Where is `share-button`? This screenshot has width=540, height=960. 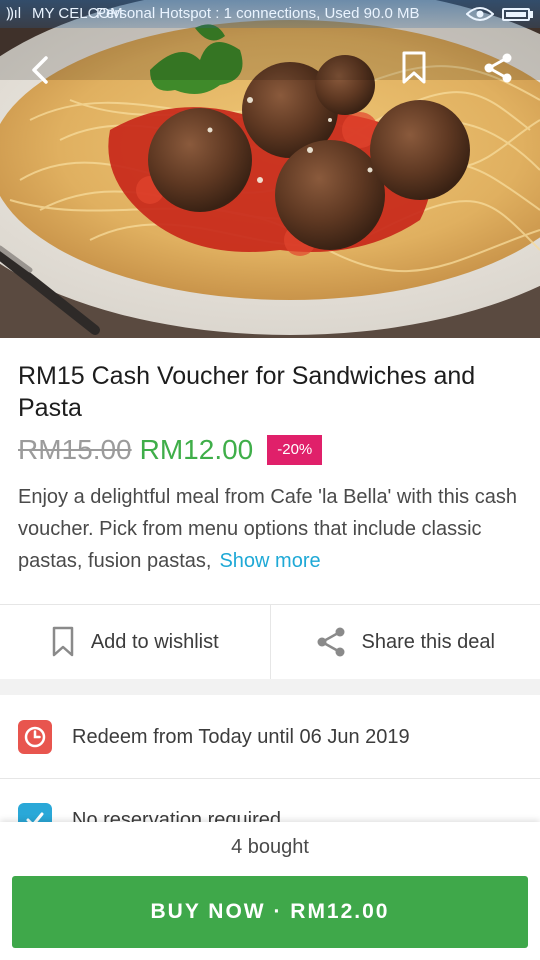 share-button is located at coordinates (498, 68).